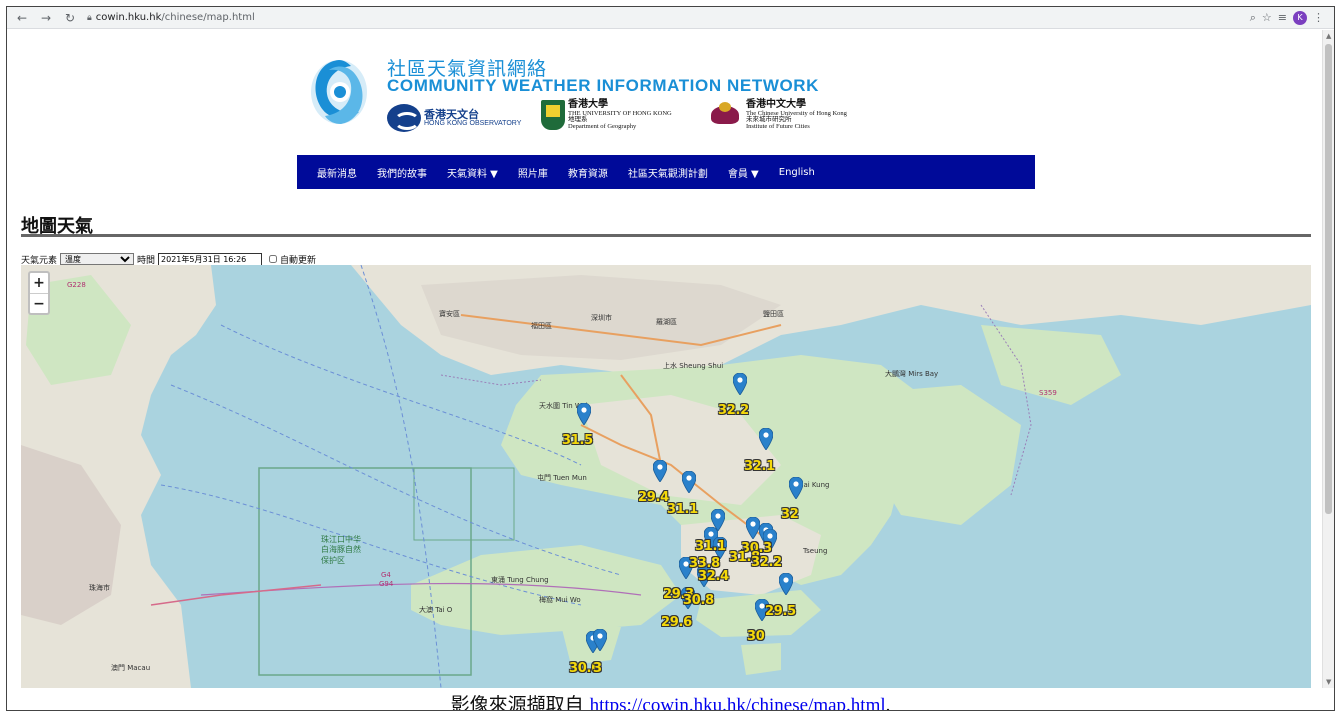 This screenshot has height=717, width=1341. Describe the element at coordinates (603, 85) in the screenshot. I see `site-title-en: COMMUNITY WEATHER INFORMATION NETWORK` at that location.